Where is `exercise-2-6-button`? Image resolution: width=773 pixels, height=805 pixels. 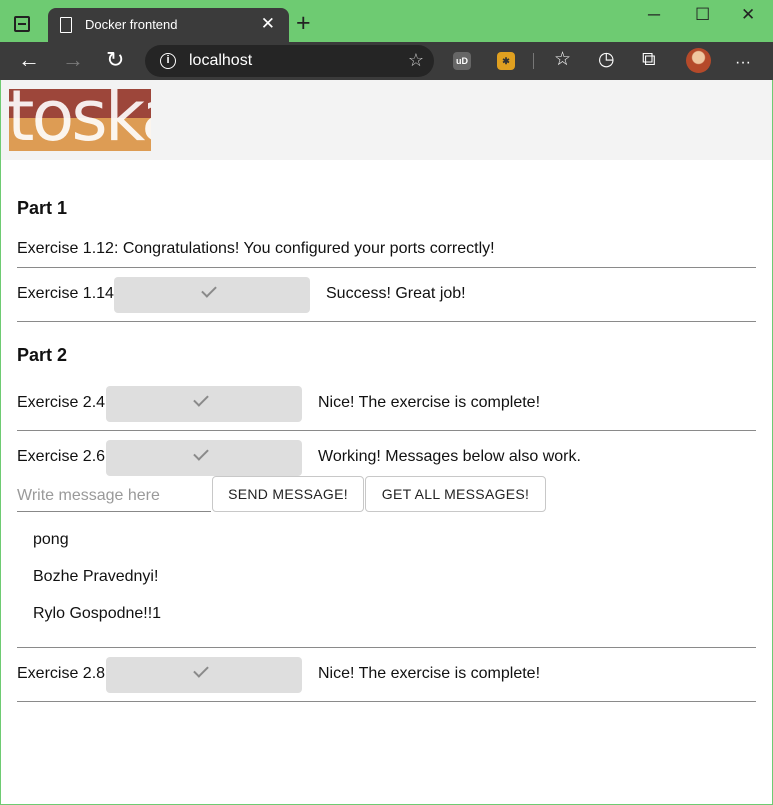 exercise-2-6-button is located at coordinates (204, 458).